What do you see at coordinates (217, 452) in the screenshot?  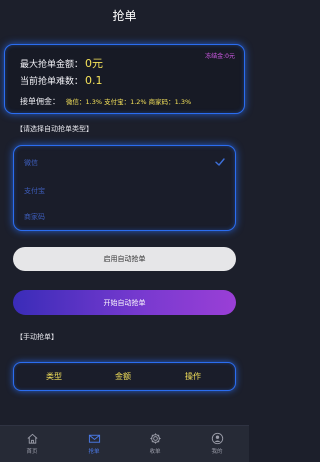 I see `tab-mine-label: 我的` at bounding box center [217, 452].